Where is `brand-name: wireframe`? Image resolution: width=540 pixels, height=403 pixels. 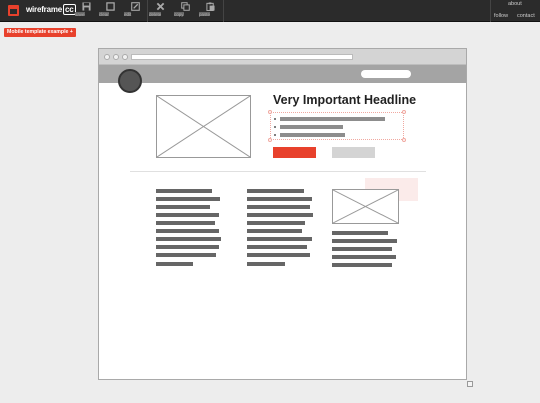 brand-name: wireframe is located at coordinates (44, 9).